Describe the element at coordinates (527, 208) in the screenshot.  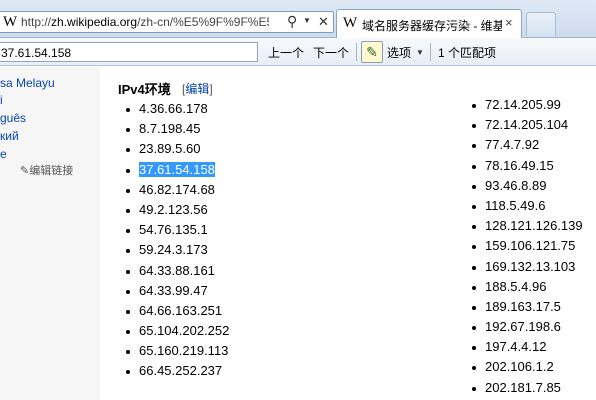
I see `list-item: 118.5.49.6` at that location.